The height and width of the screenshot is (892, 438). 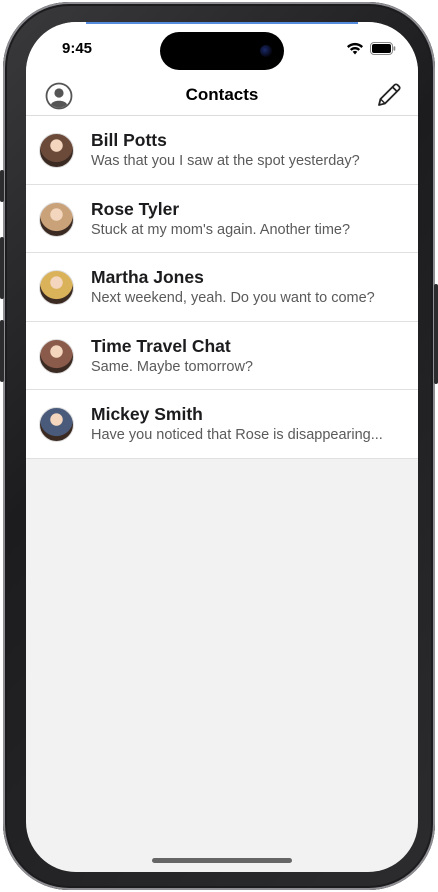 I want to click on contact-name: Rose Tyler, so click(x=135, y=208).